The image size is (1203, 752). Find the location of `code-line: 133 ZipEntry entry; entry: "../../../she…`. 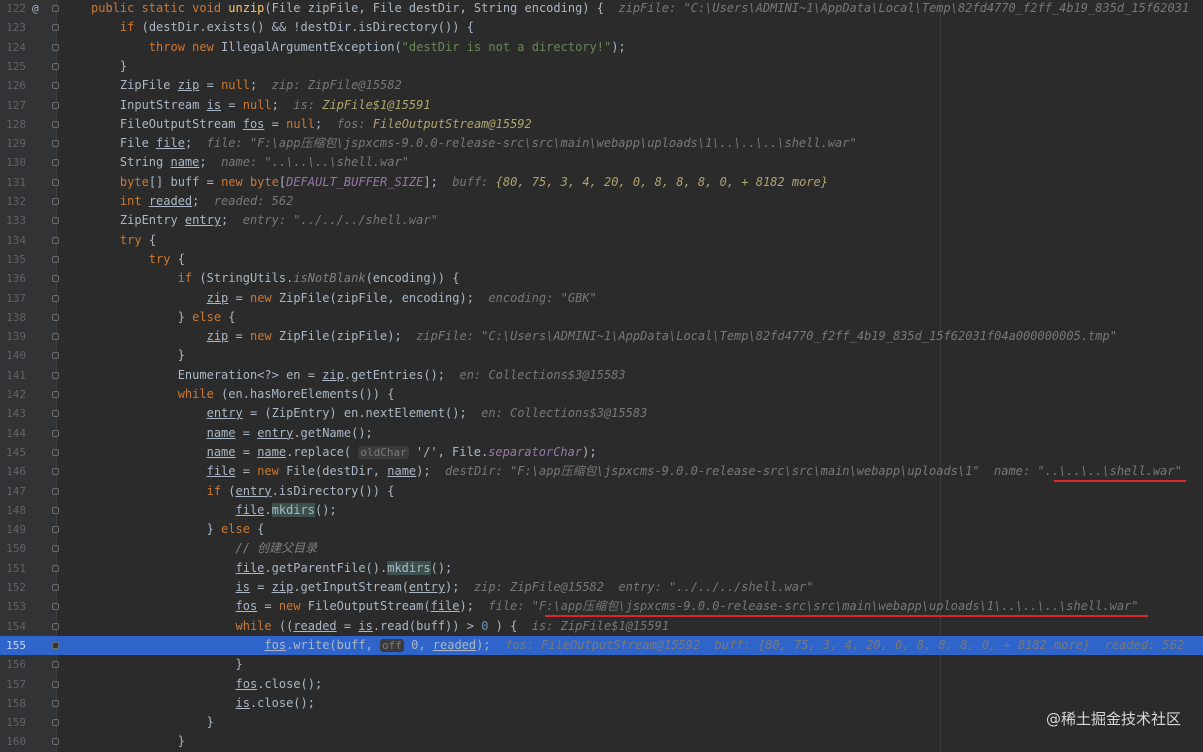

code-line: 133 ZipEntry entry; entry: "../../../she… is located at coordinates (601, 220).